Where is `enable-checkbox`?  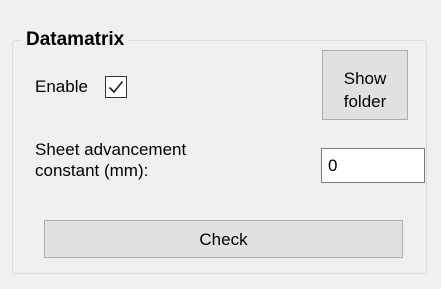
enable-checkbox is located at coordinates (116, 87).